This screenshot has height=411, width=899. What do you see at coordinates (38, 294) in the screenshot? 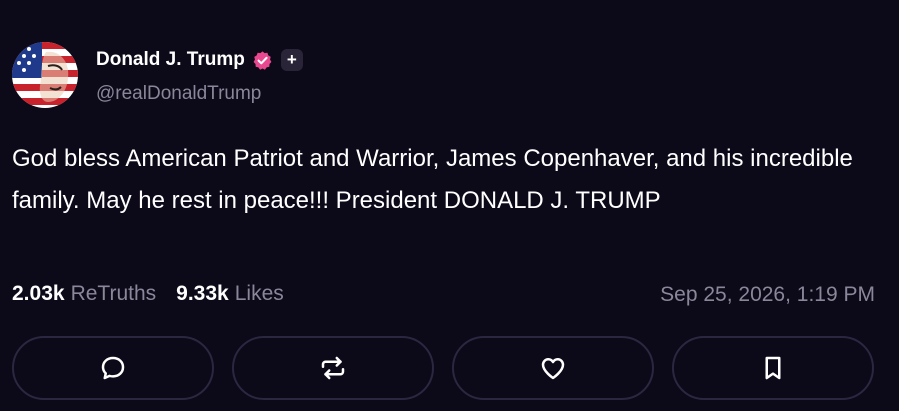
I see `retruths-count: 2.03k` at bounding box center [38, 294].